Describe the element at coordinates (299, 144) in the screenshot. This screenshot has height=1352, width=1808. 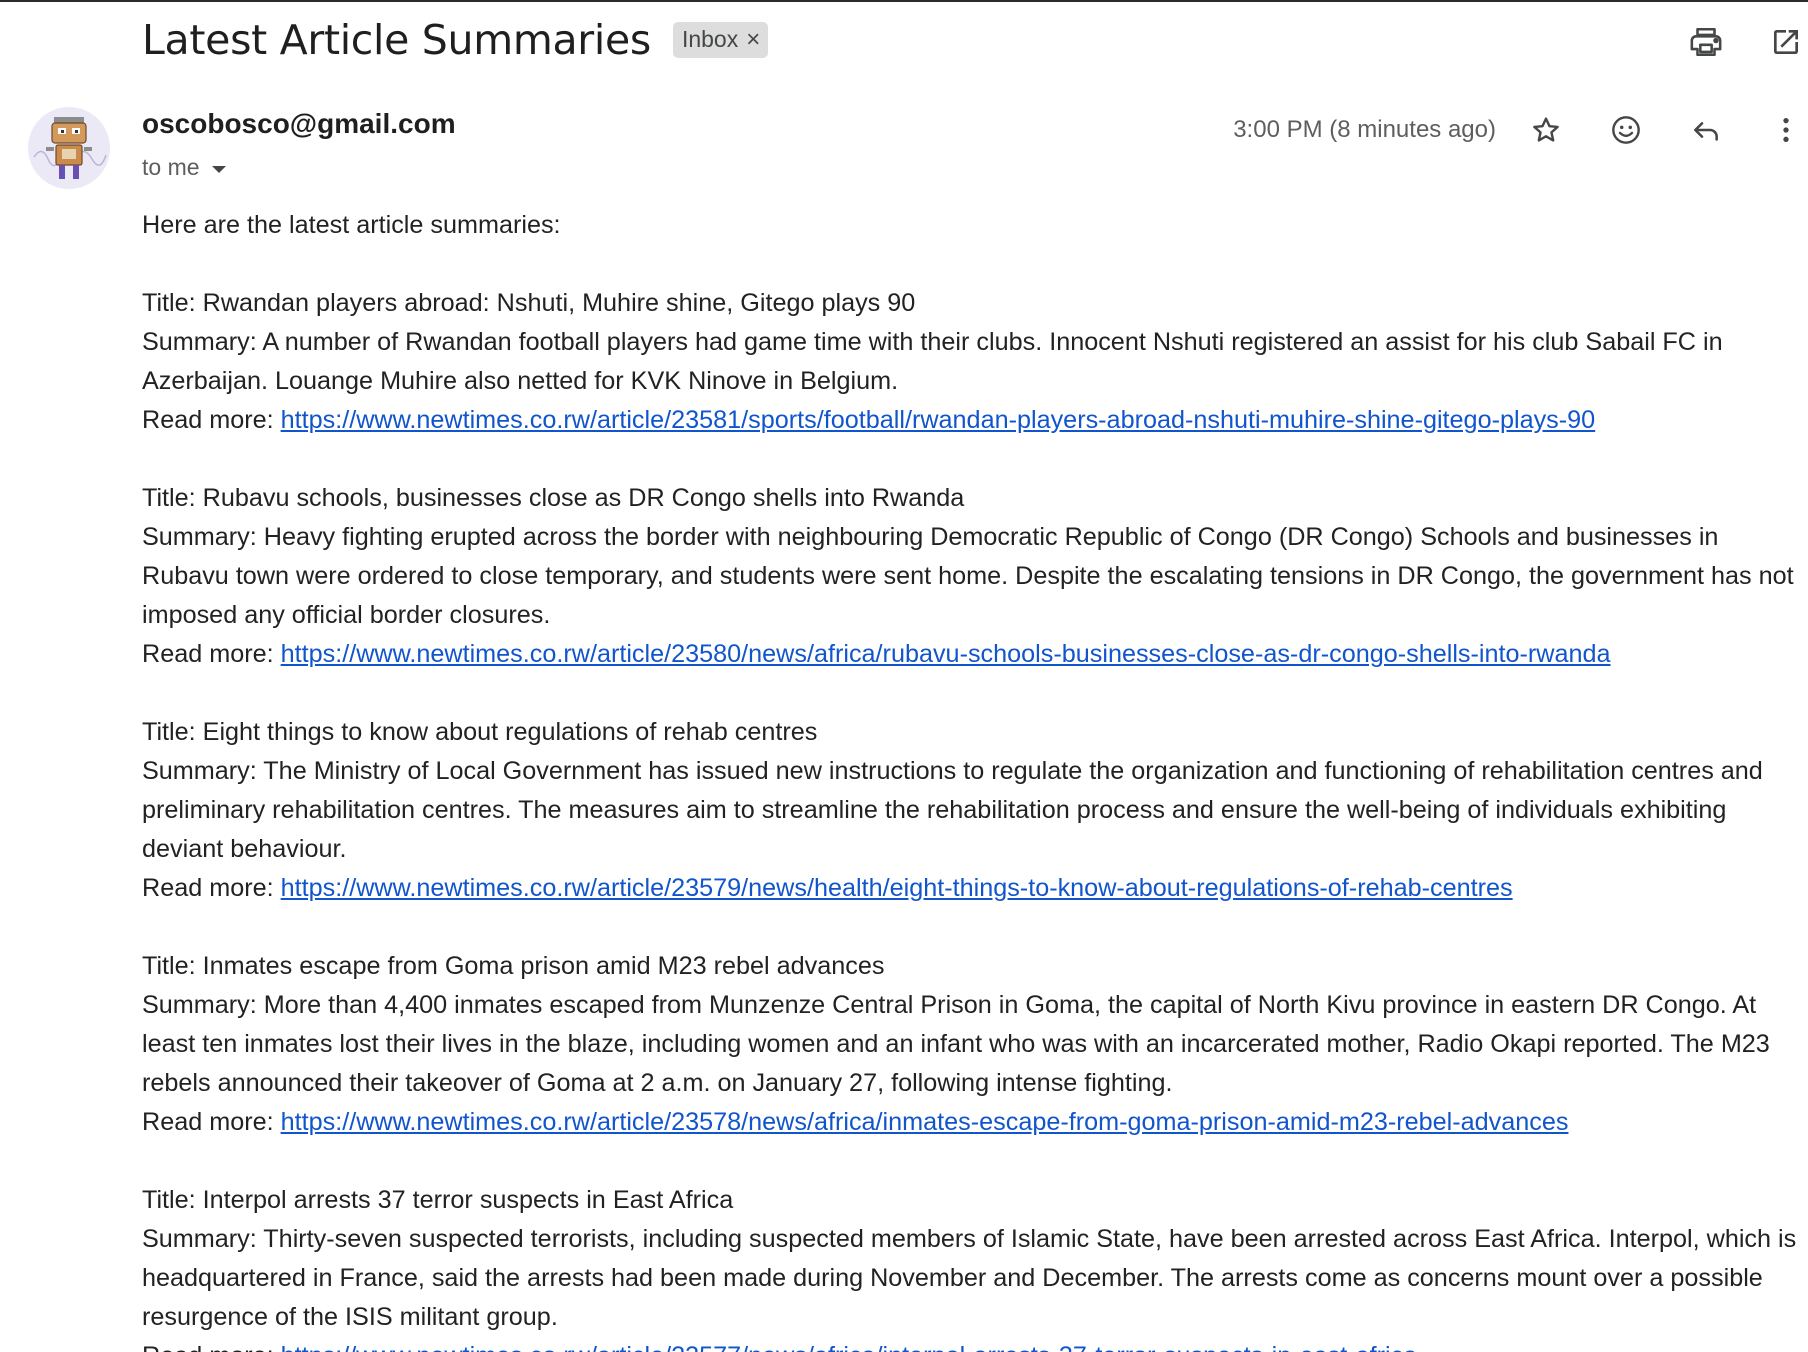
I see `sender-block: oscobosco@gmail.com to me` at that location.